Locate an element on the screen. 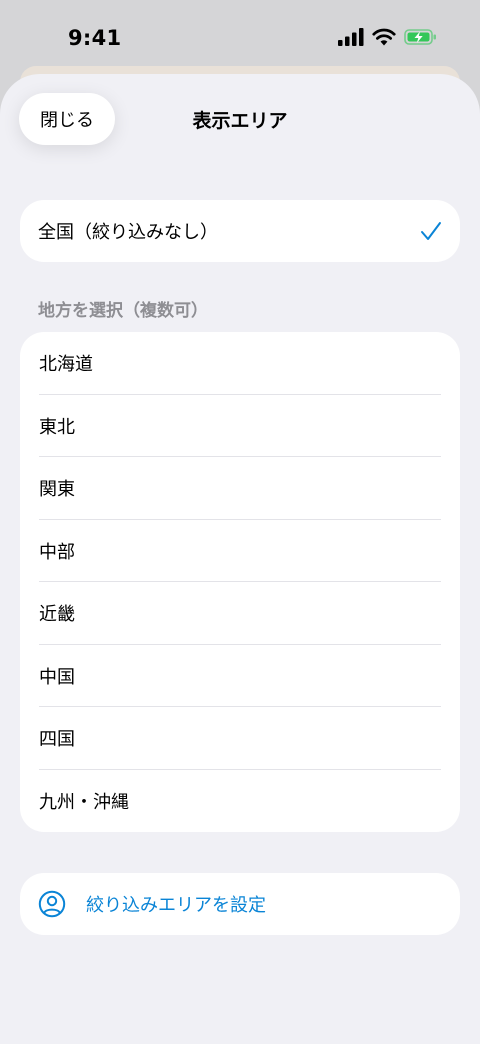 This screenshot has width=480, height=1044. region-item-kyushu-okinawa: 九州・沖縄 is located at coordinates (240, 801).